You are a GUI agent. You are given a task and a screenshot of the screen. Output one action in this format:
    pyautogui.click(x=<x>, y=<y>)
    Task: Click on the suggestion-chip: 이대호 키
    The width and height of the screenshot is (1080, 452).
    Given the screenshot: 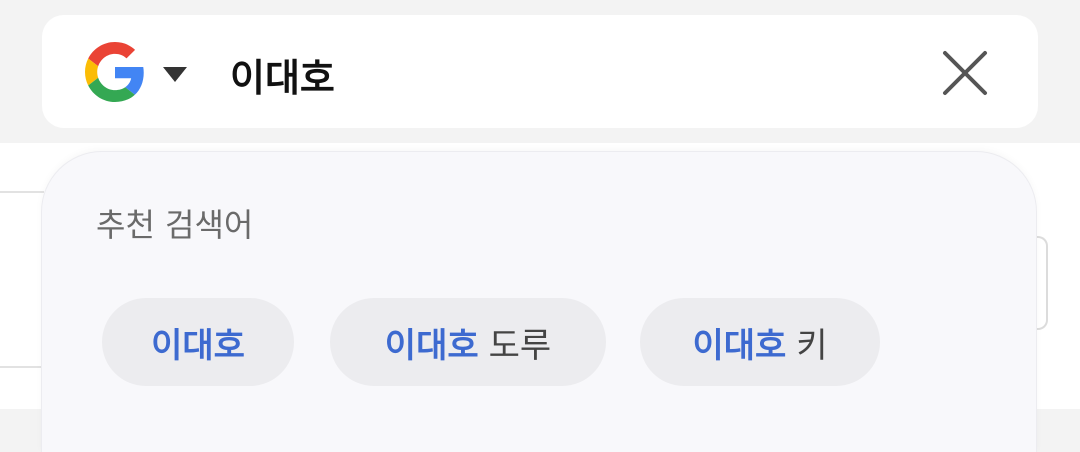 What is the action you would take?
    pyautogui.click(x=760, y=342)
    